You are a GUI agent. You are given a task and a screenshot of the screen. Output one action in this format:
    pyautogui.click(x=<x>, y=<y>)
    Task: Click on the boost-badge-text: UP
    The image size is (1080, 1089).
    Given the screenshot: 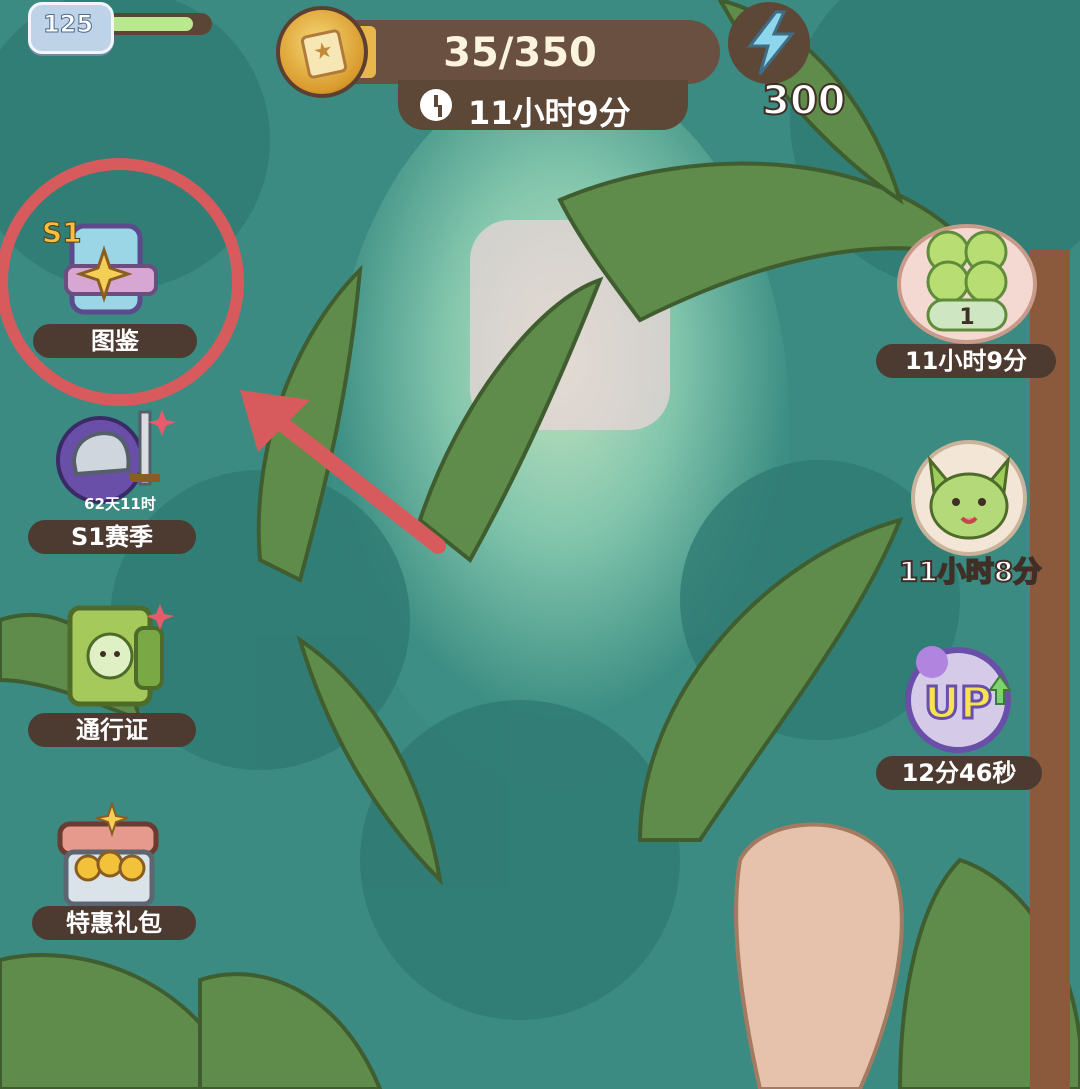 What is the action you would take?
    pyautogui.click(x=958, y=703)
    